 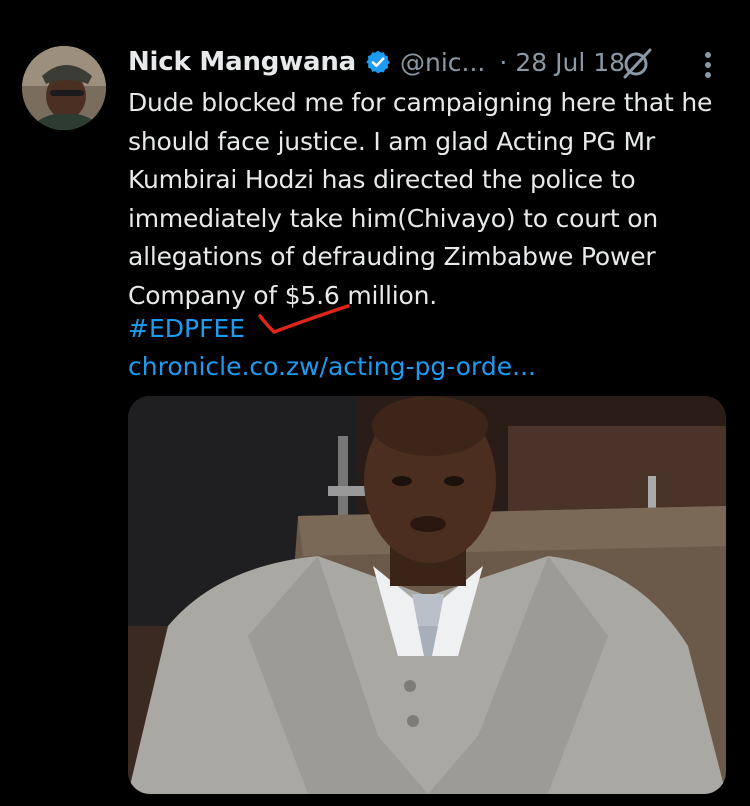 I want to click on more-vertical-icon, so click(x=708, y=65).